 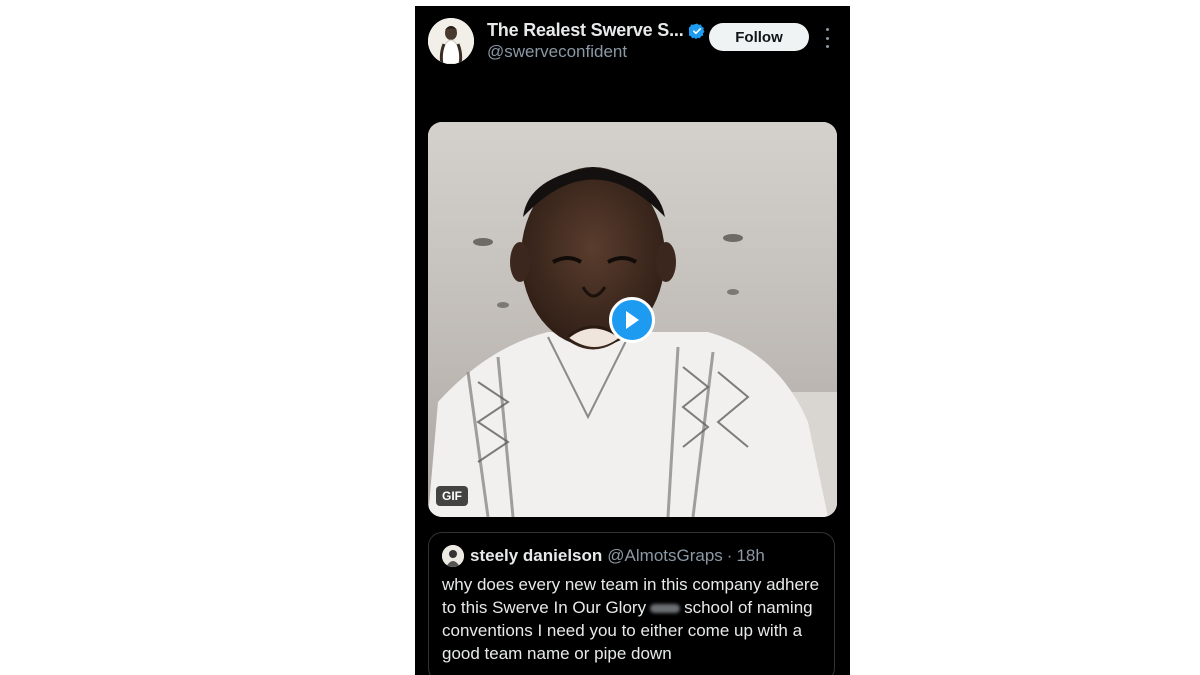 What do you see at coordinates (451, 41) in the screenshot?
I see `author-avatar` at bounding box center [451, 41].